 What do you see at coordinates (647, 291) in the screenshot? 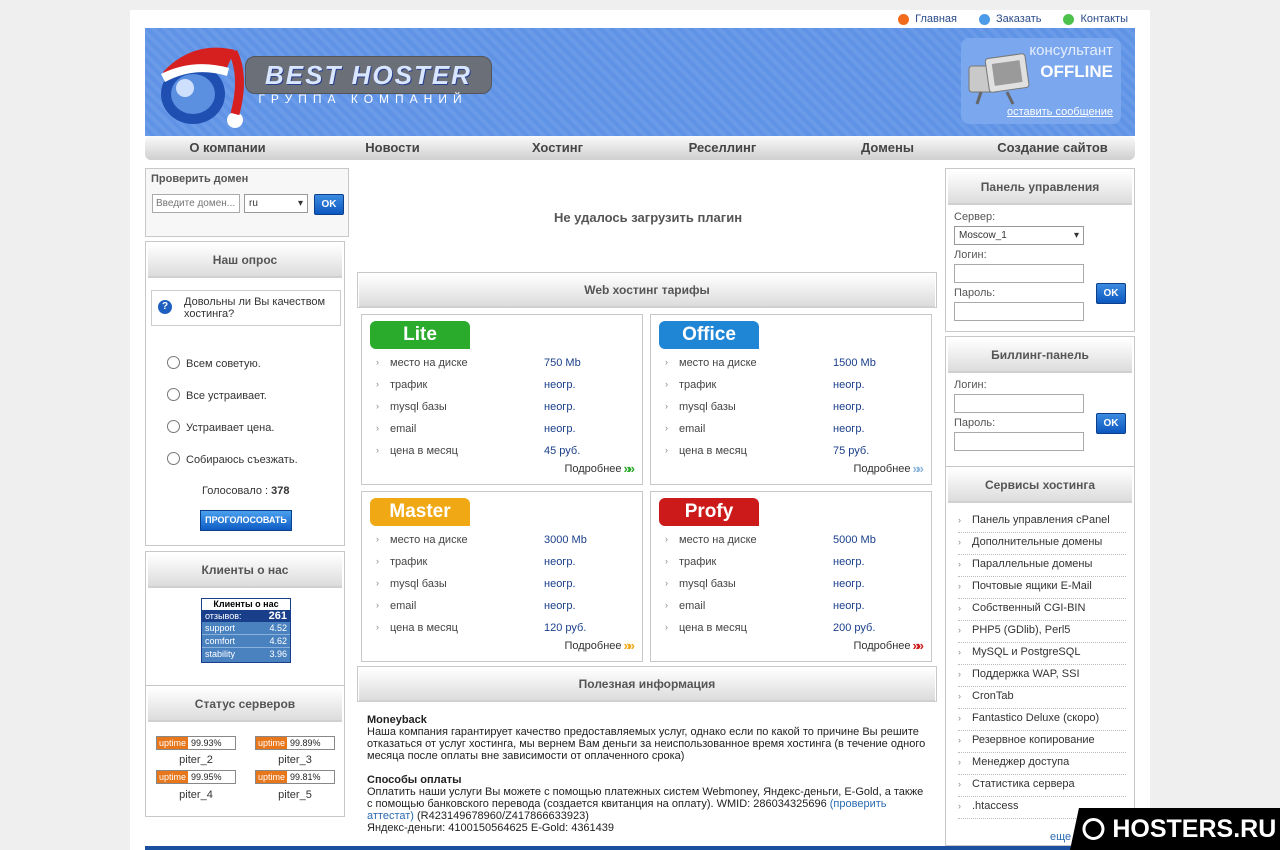
I see `tariffs-title: Web хостинг тарифы` at bounding box center [647, 291].